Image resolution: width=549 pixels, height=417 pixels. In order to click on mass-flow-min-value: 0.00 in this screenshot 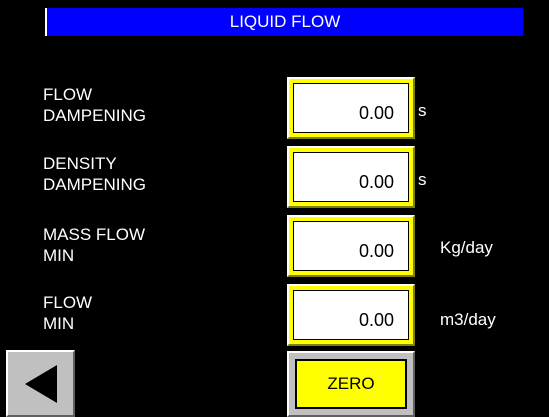, I will do `click(351, 246)`.